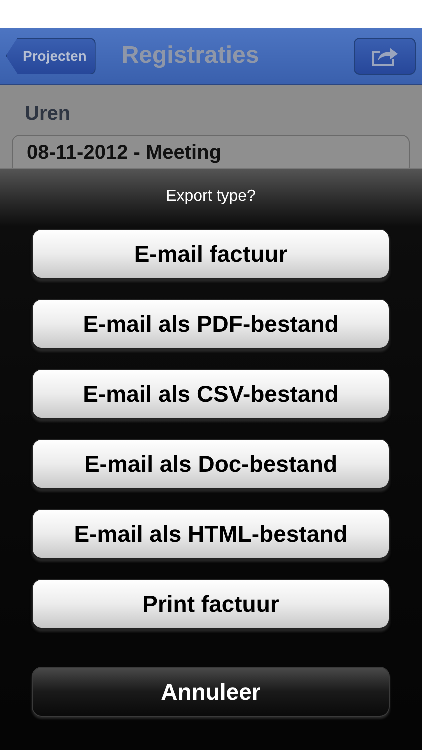 The width and height of the screenshot is (422, 750). I want to click on share-icon, so click(385, 56).